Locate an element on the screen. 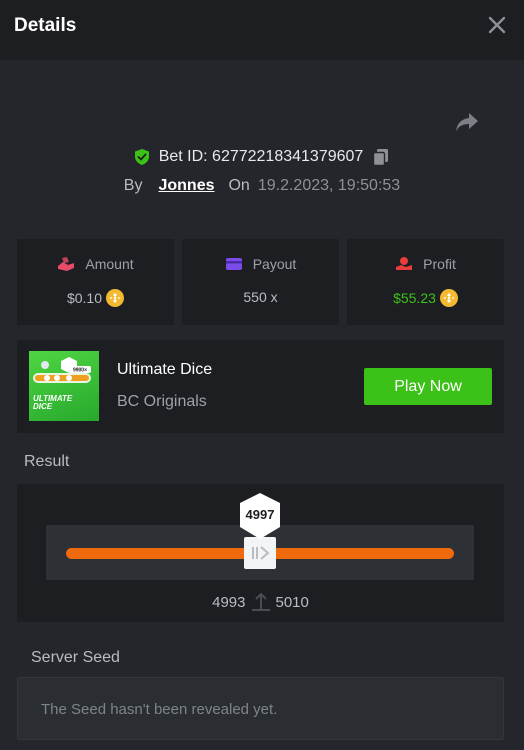 Image resolution: width=524 pixels, height=750 pixels. slider-handle is located at coordinates (260, 553).